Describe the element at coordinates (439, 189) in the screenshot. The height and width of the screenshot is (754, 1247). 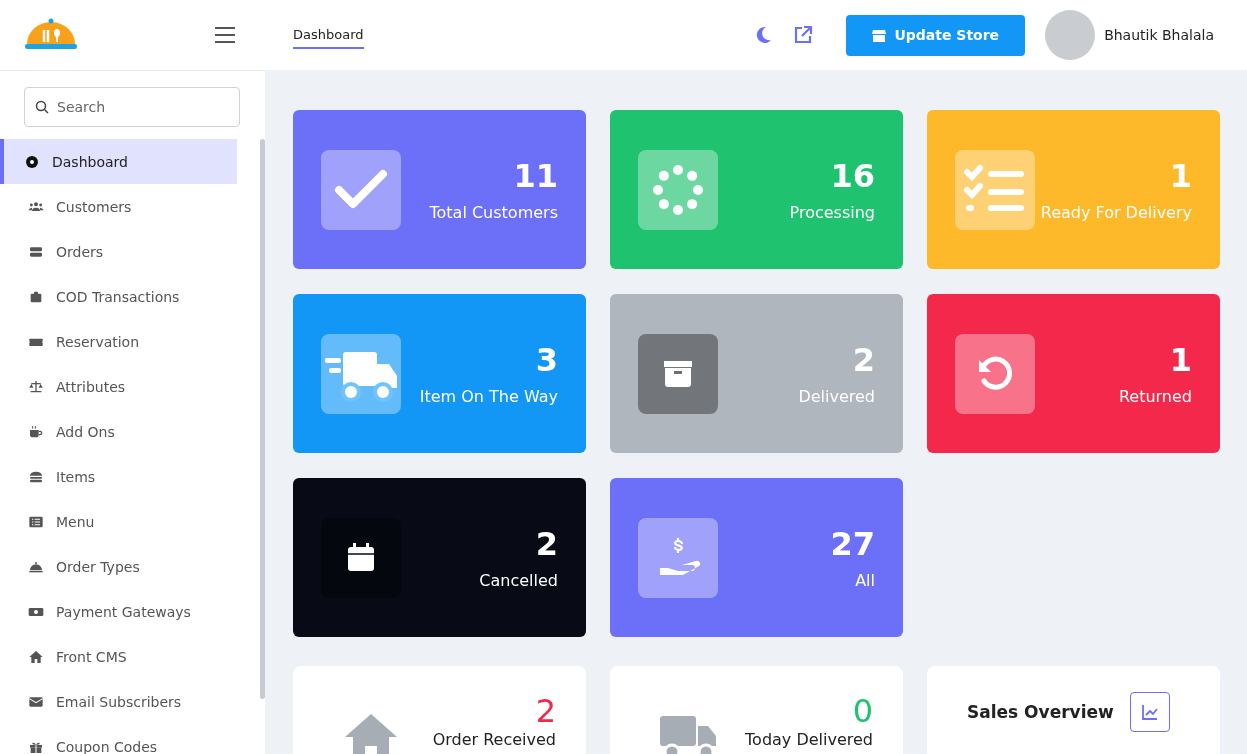
I see `stat-card: 11 Total Customers` at that location.